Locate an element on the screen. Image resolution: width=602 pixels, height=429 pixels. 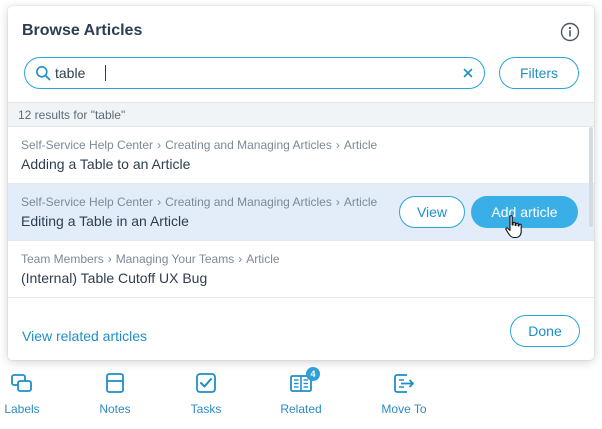
results-count: 12 results for "table" is located at coordinates (301, 114).